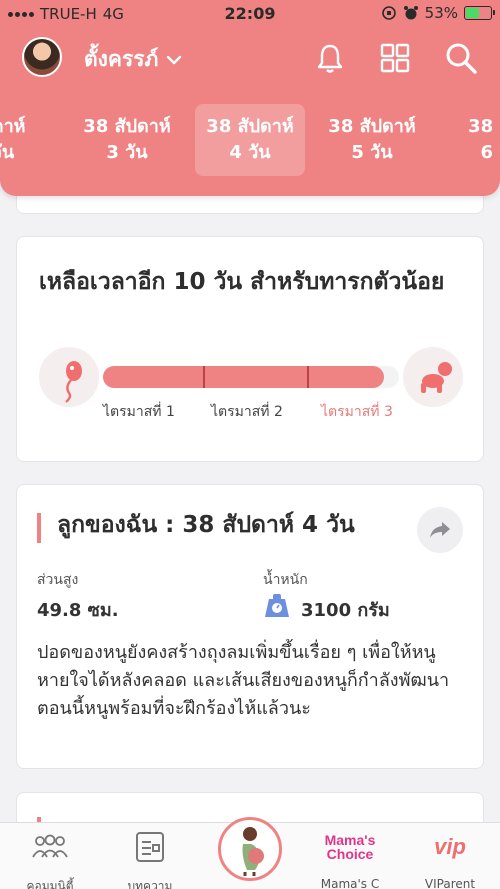 The width and height of the screenshot is (500, 889). I want to click on tab-day-label: วัน, so click(7, 152).